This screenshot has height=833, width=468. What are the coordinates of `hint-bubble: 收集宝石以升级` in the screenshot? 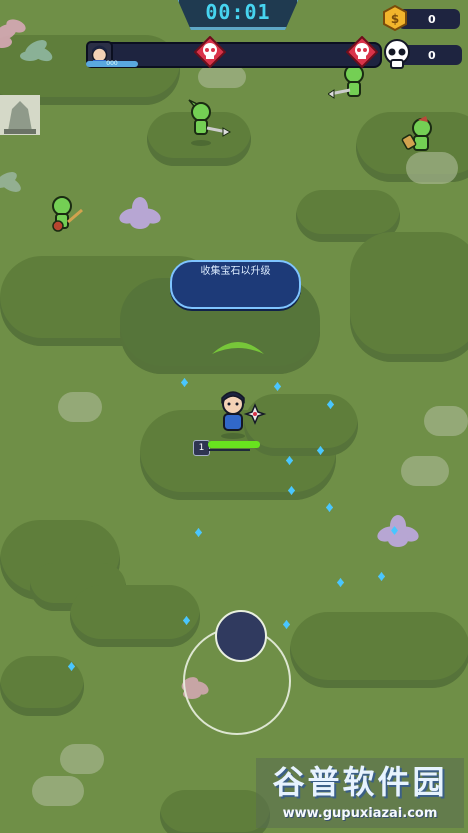 It's located at (235, 284).